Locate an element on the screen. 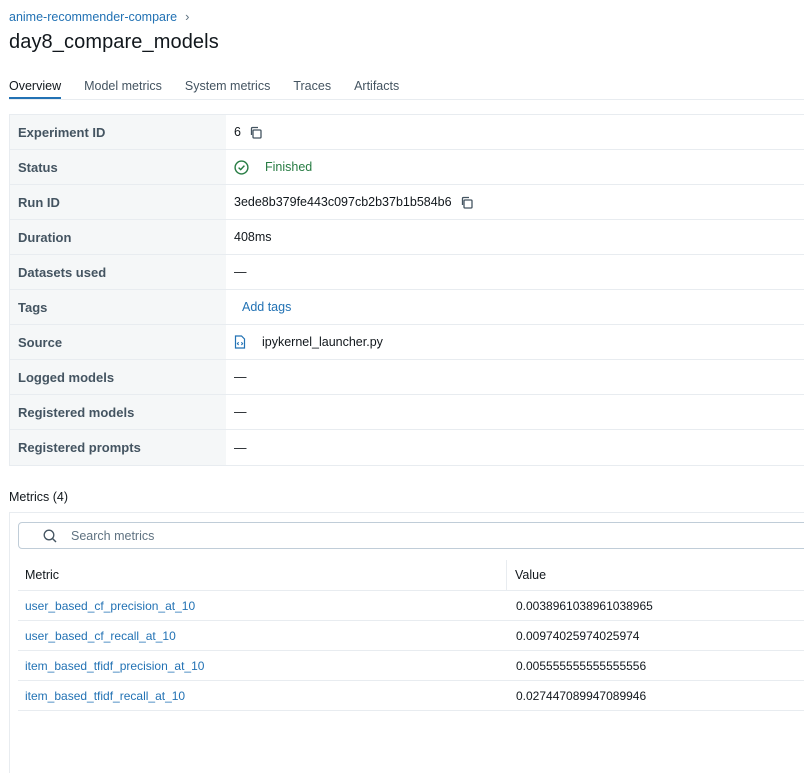 This screenshot has height=773, width=804. metric-name-link: item_based_tfidf_recall_at_10 is located at coordinates (262, 695).